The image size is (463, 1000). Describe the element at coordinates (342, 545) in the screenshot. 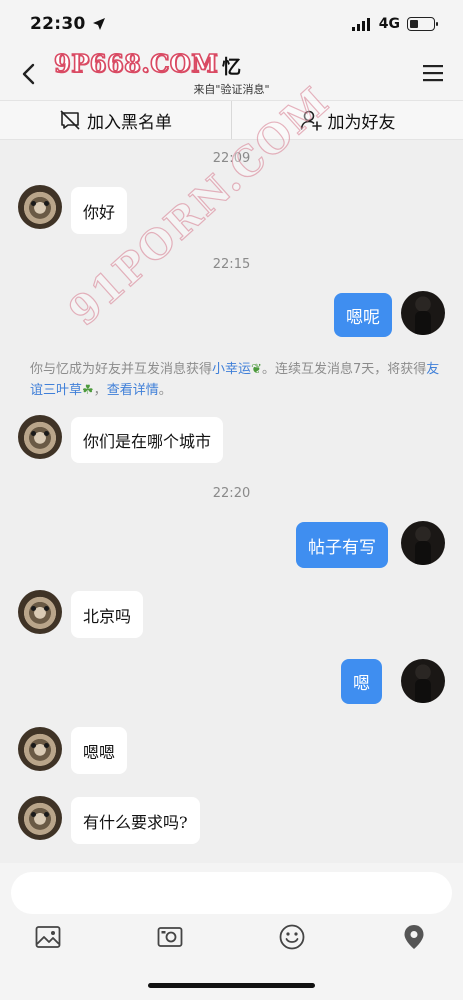

I see `outgoing-message: 帖子有写` at that location.